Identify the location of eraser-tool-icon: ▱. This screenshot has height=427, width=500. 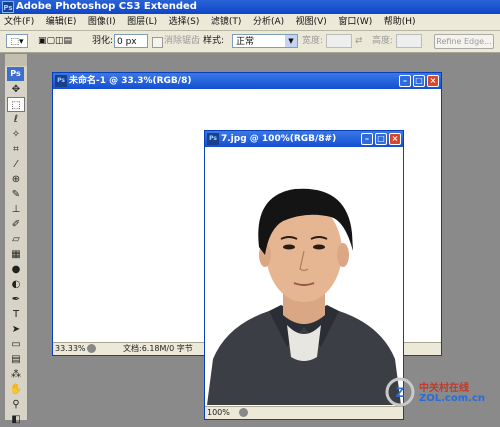
(16, 239).